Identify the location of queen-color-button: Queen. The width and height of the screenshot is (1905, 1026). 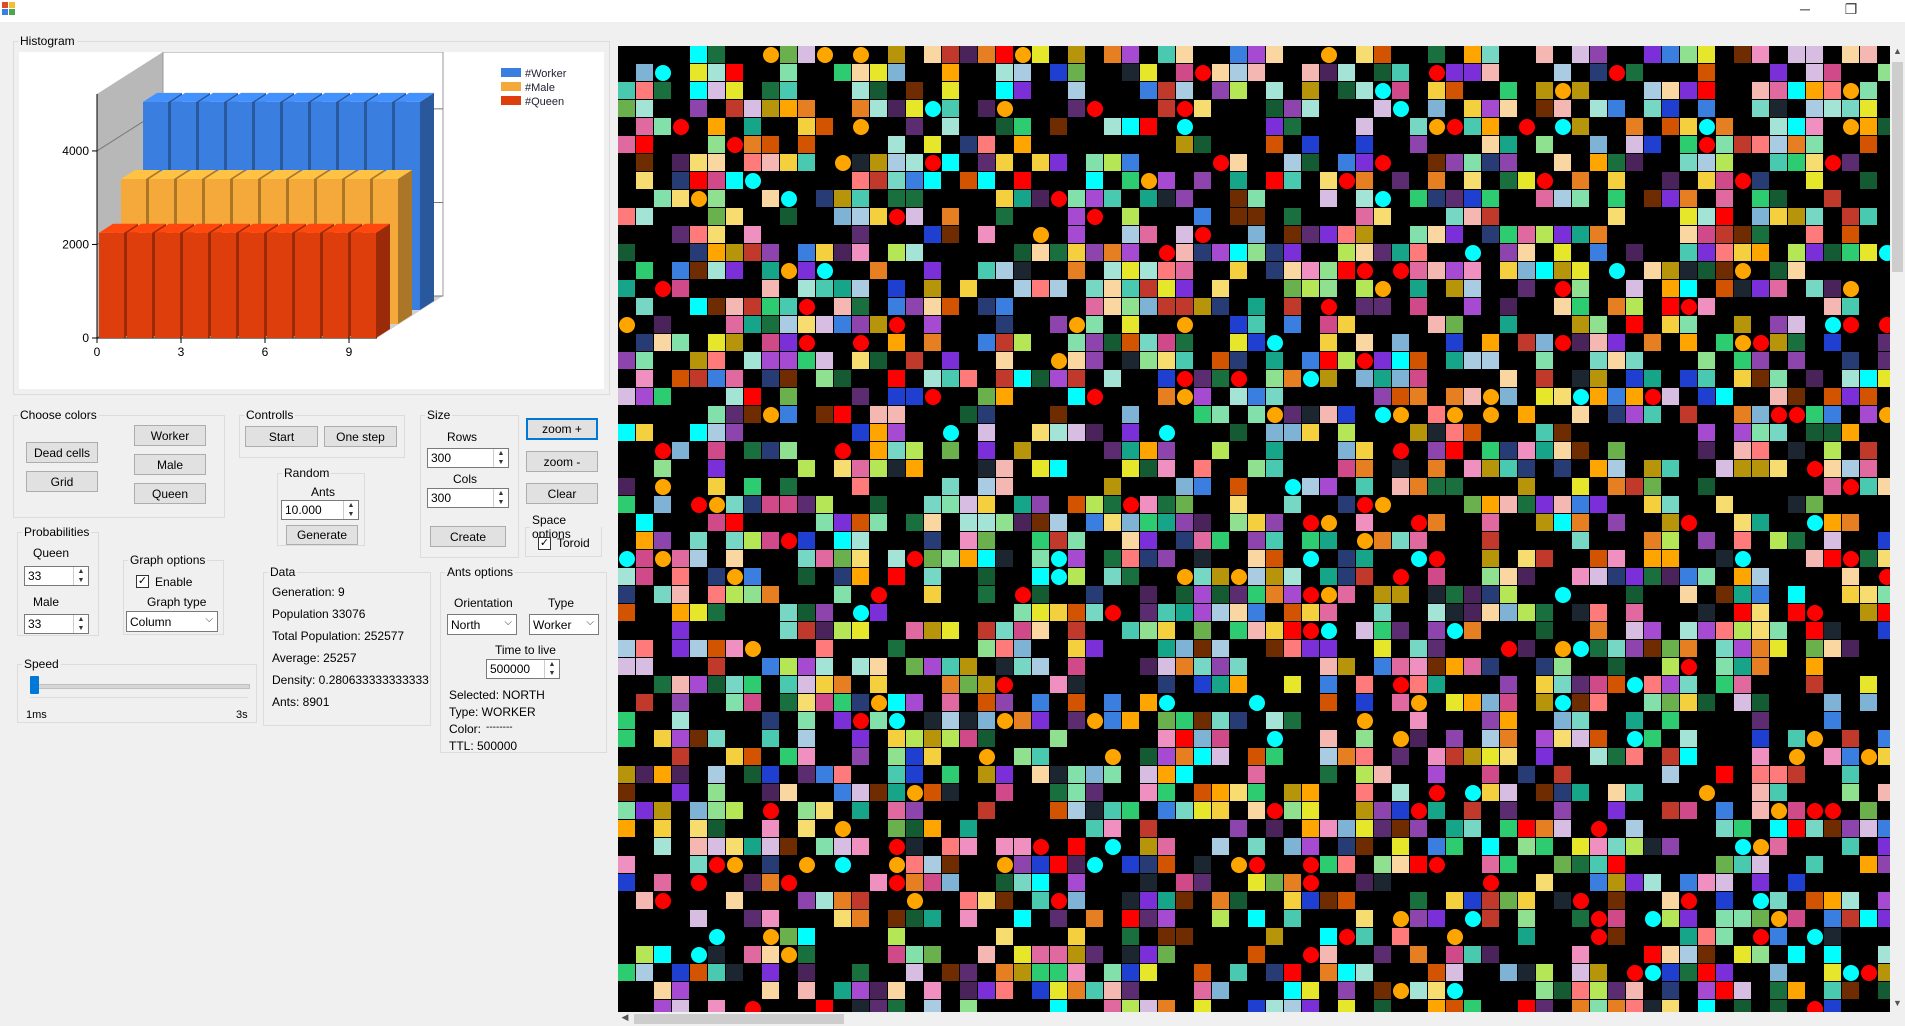
(170, 493).